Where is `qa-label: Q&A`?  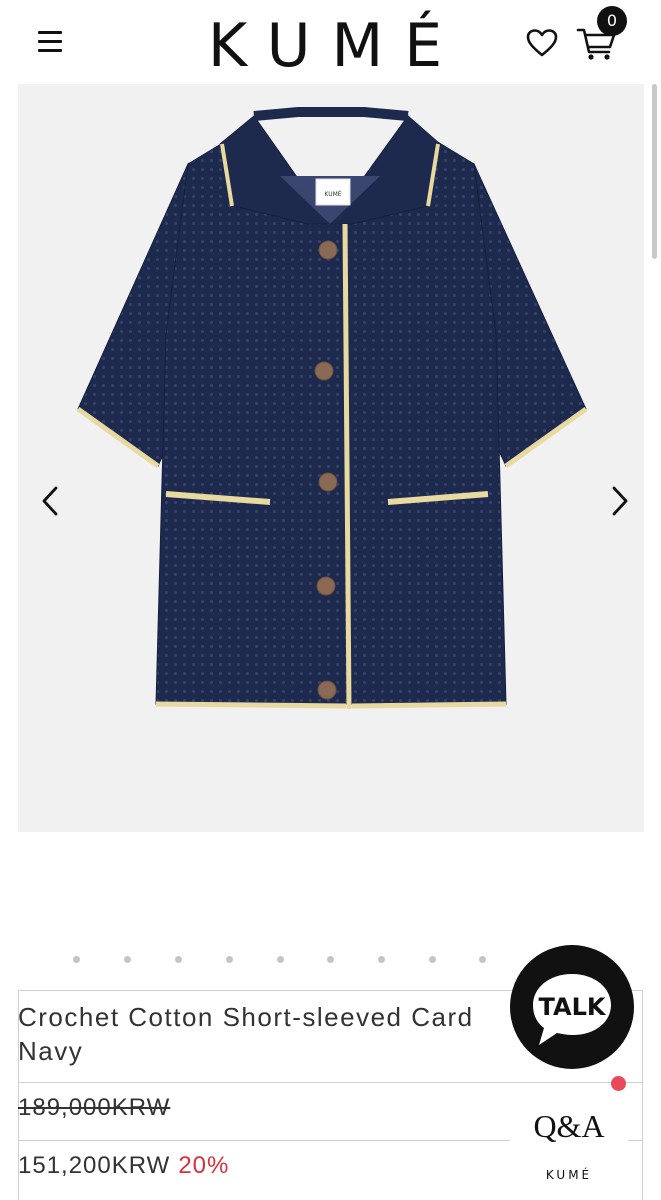
qa-label: Q&A is located at coordinates (569, 1126).